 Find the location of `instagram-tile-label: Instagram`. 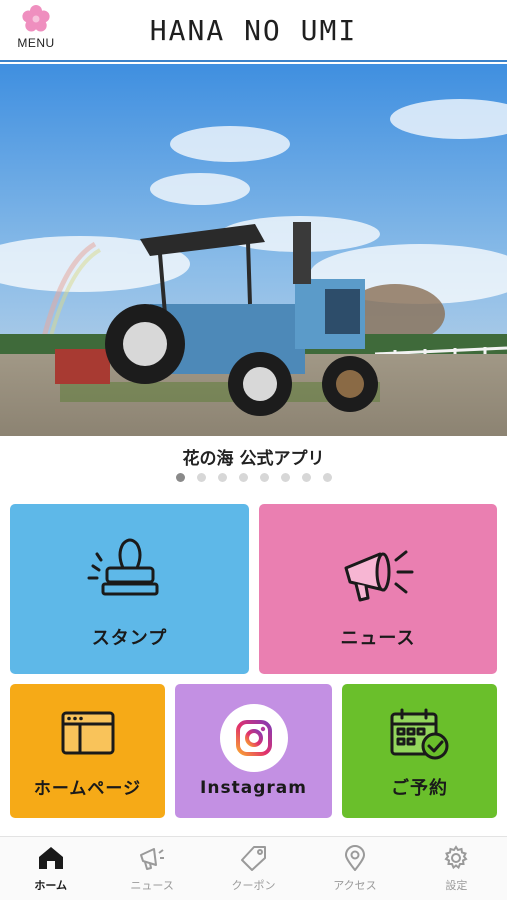

instagram-tile-label: Instagram is located at coordinates (253, 788).